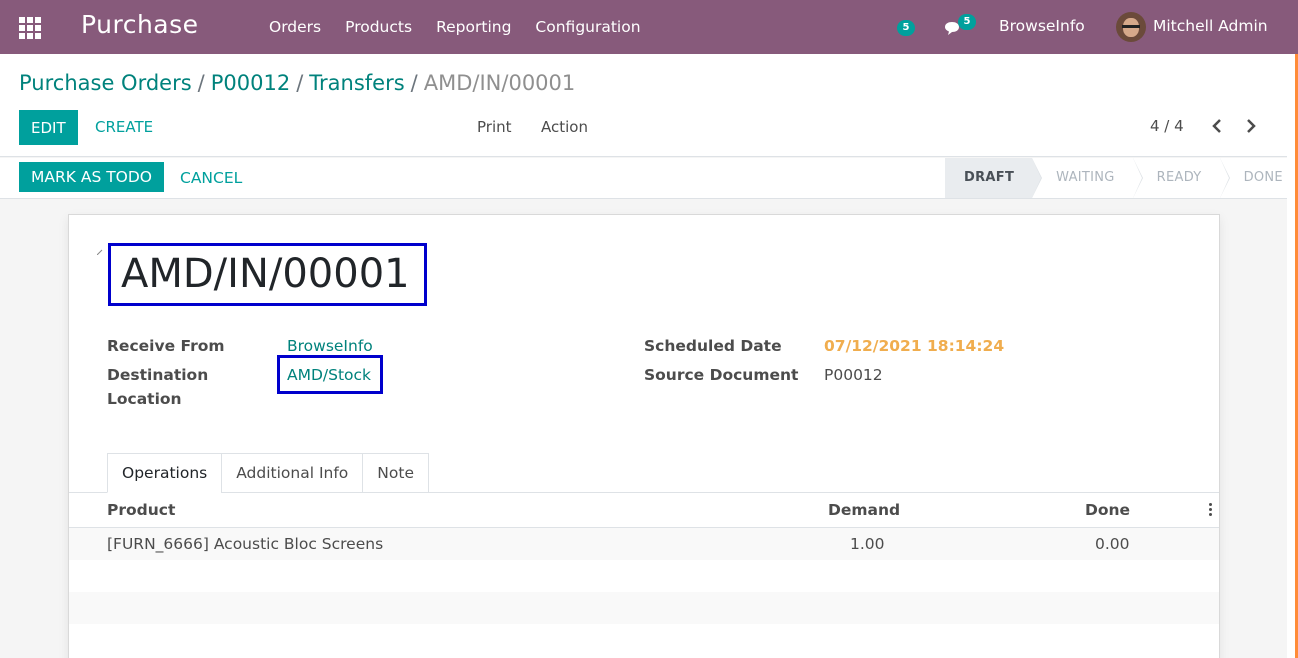 This screenshot has width=1298, height=658. I want to click on stage-ready-label: READY, so click(1179, 177).